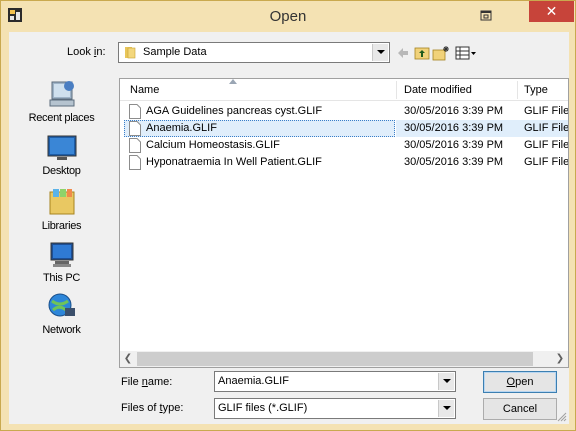  I want to click on column-header-date: Date modified, so click(438, 90).